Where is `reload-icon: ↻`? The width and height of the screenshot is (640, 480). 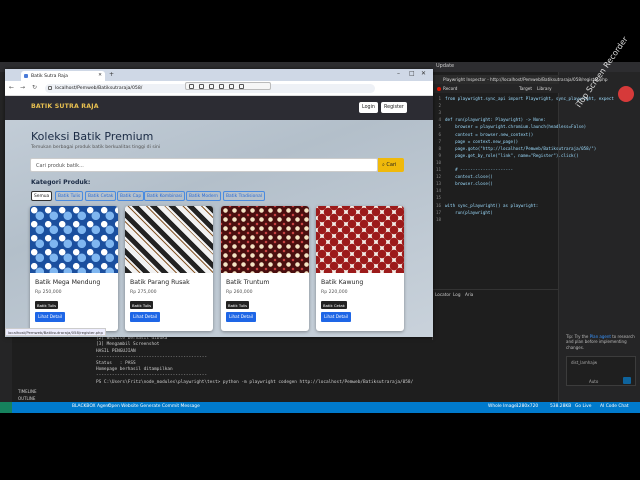 reload-icon: ↻ is located at coordinates (34, 87).